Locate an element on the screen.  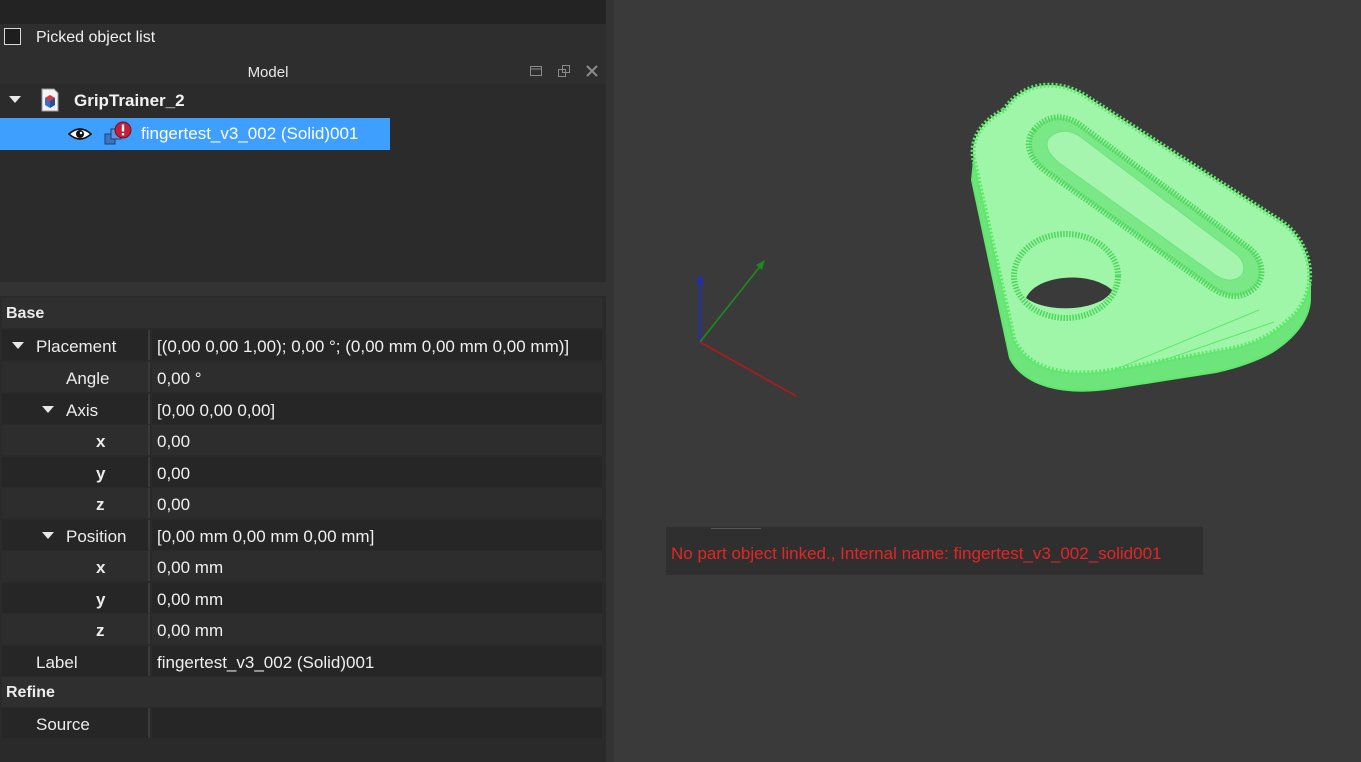
property-name-cell: Placement is located at coordinates (76, 345).